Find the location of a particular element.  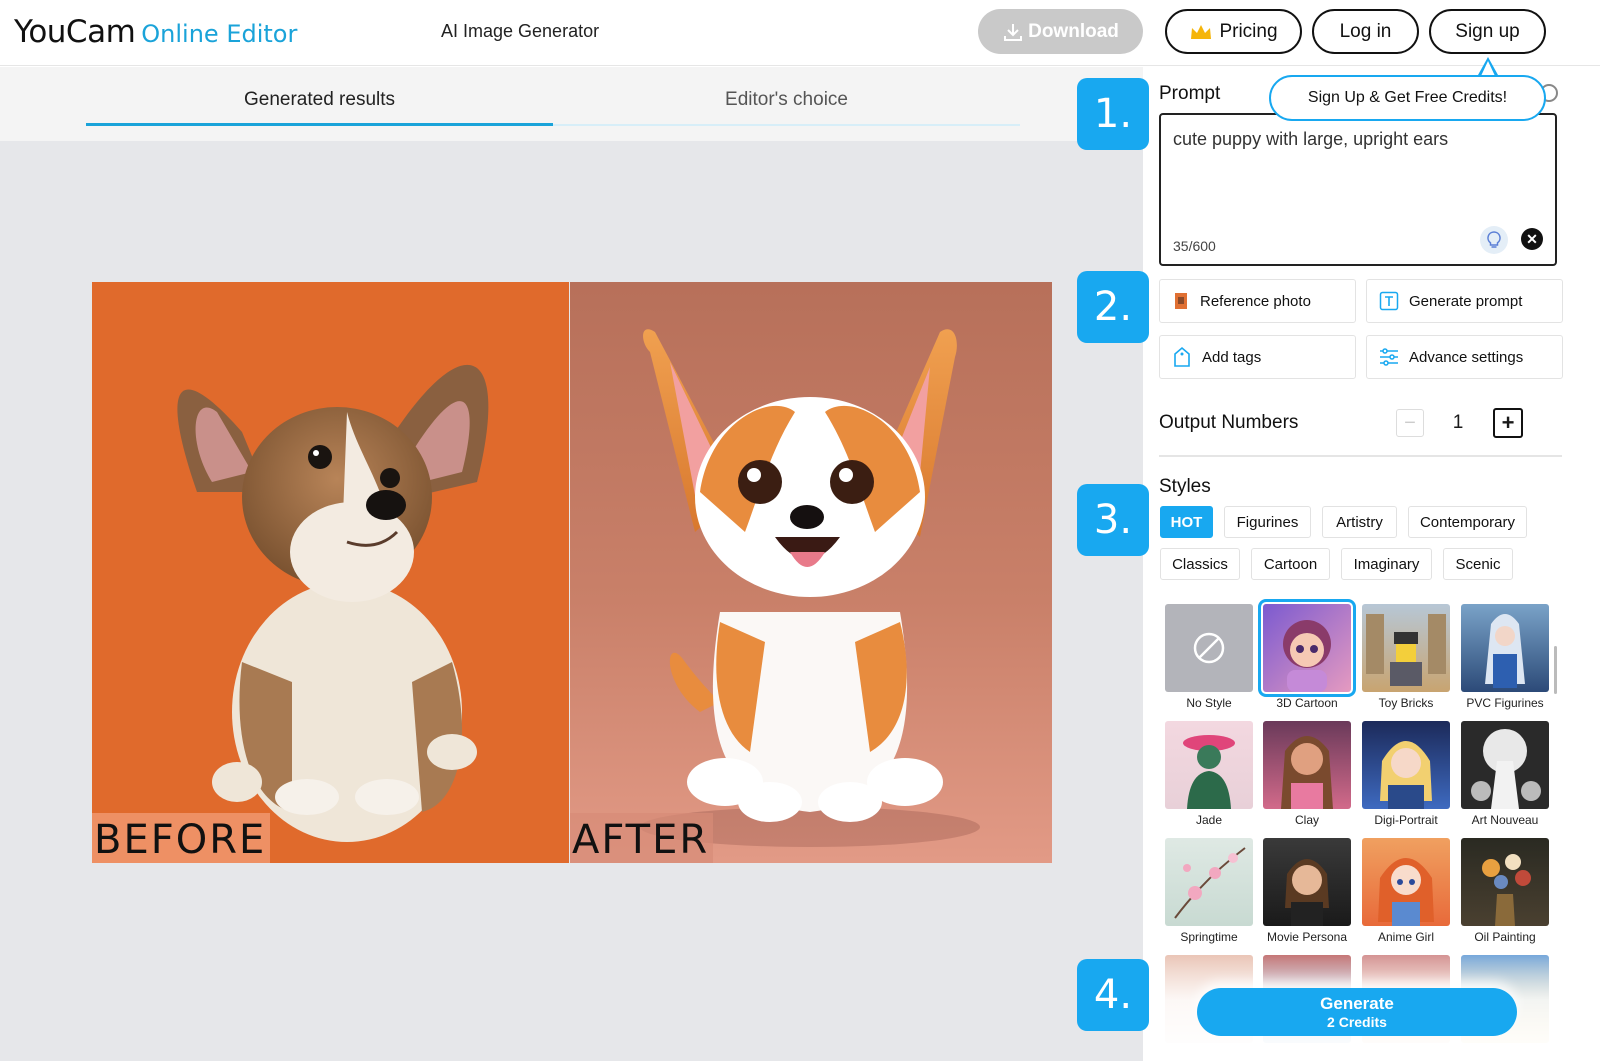

login-button: Log in is located at coordinates (1365, 31).